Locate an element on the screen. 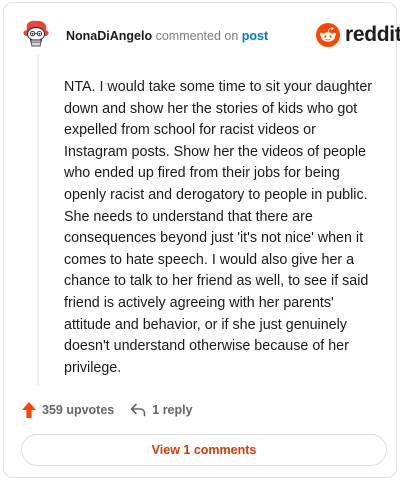 The width and height of the screenshot is (400, 480). upvote-button: 359 upvotes is located at coordinates (68, 410).